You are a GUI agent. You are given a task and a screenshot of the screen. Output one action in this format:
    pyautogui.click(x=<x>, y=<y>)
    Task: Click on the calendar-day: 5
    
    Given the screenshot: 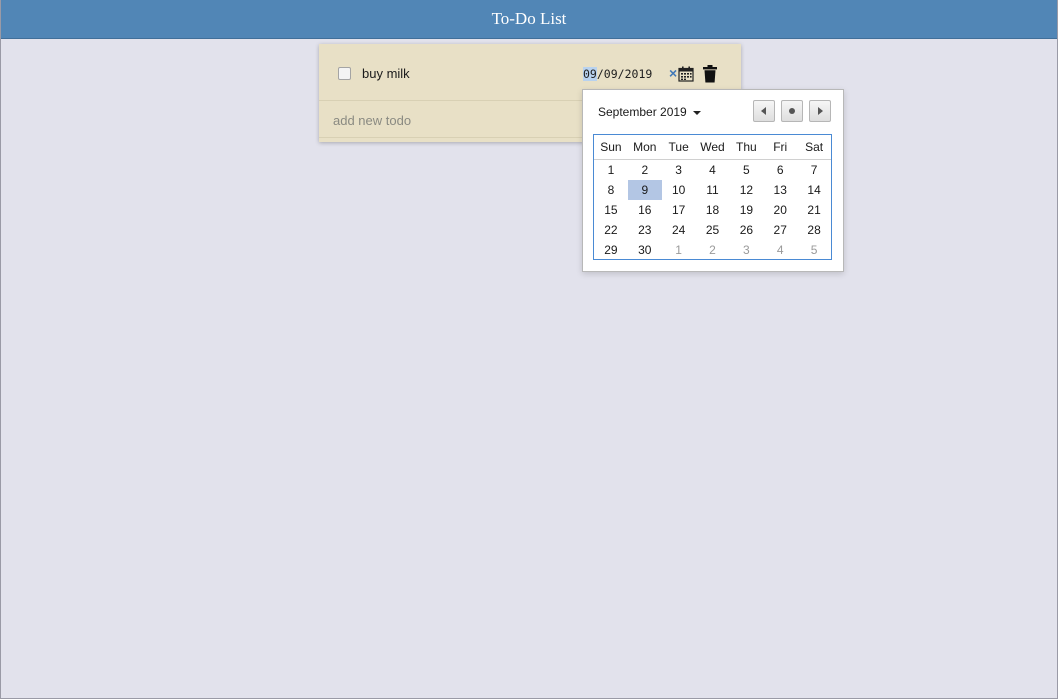 What is the action you would take?
    pyautogui.click(x=746, y=170)
    